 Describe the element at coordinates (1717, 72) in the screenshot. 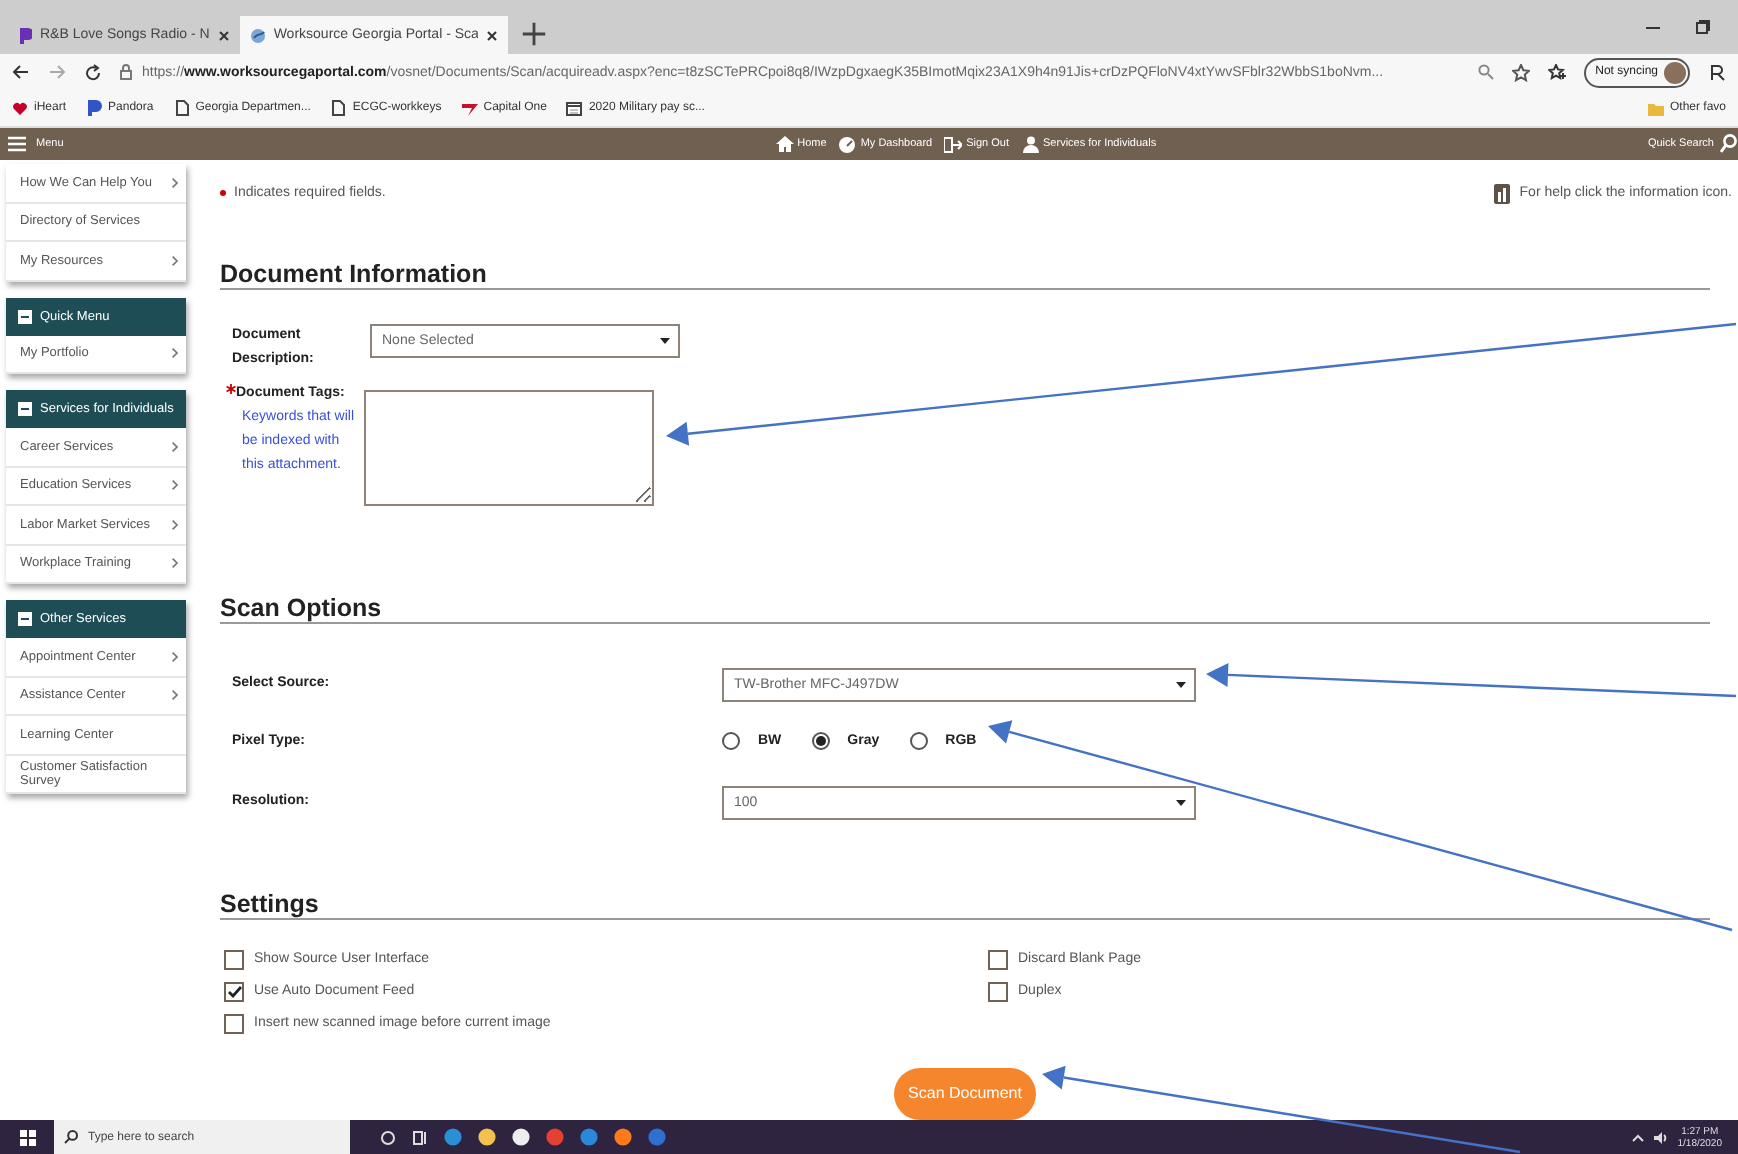

I see `read-aloud-icon` at that location.